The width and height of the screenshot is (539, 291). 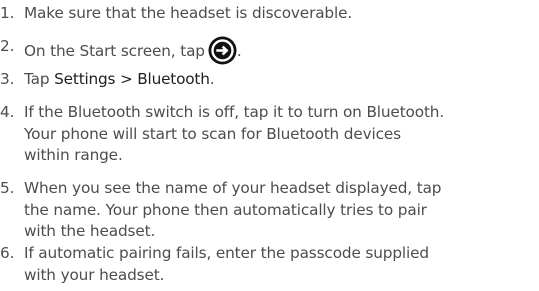 I want to click on arrow-right-circle-icon, so click(x=222, y=50).